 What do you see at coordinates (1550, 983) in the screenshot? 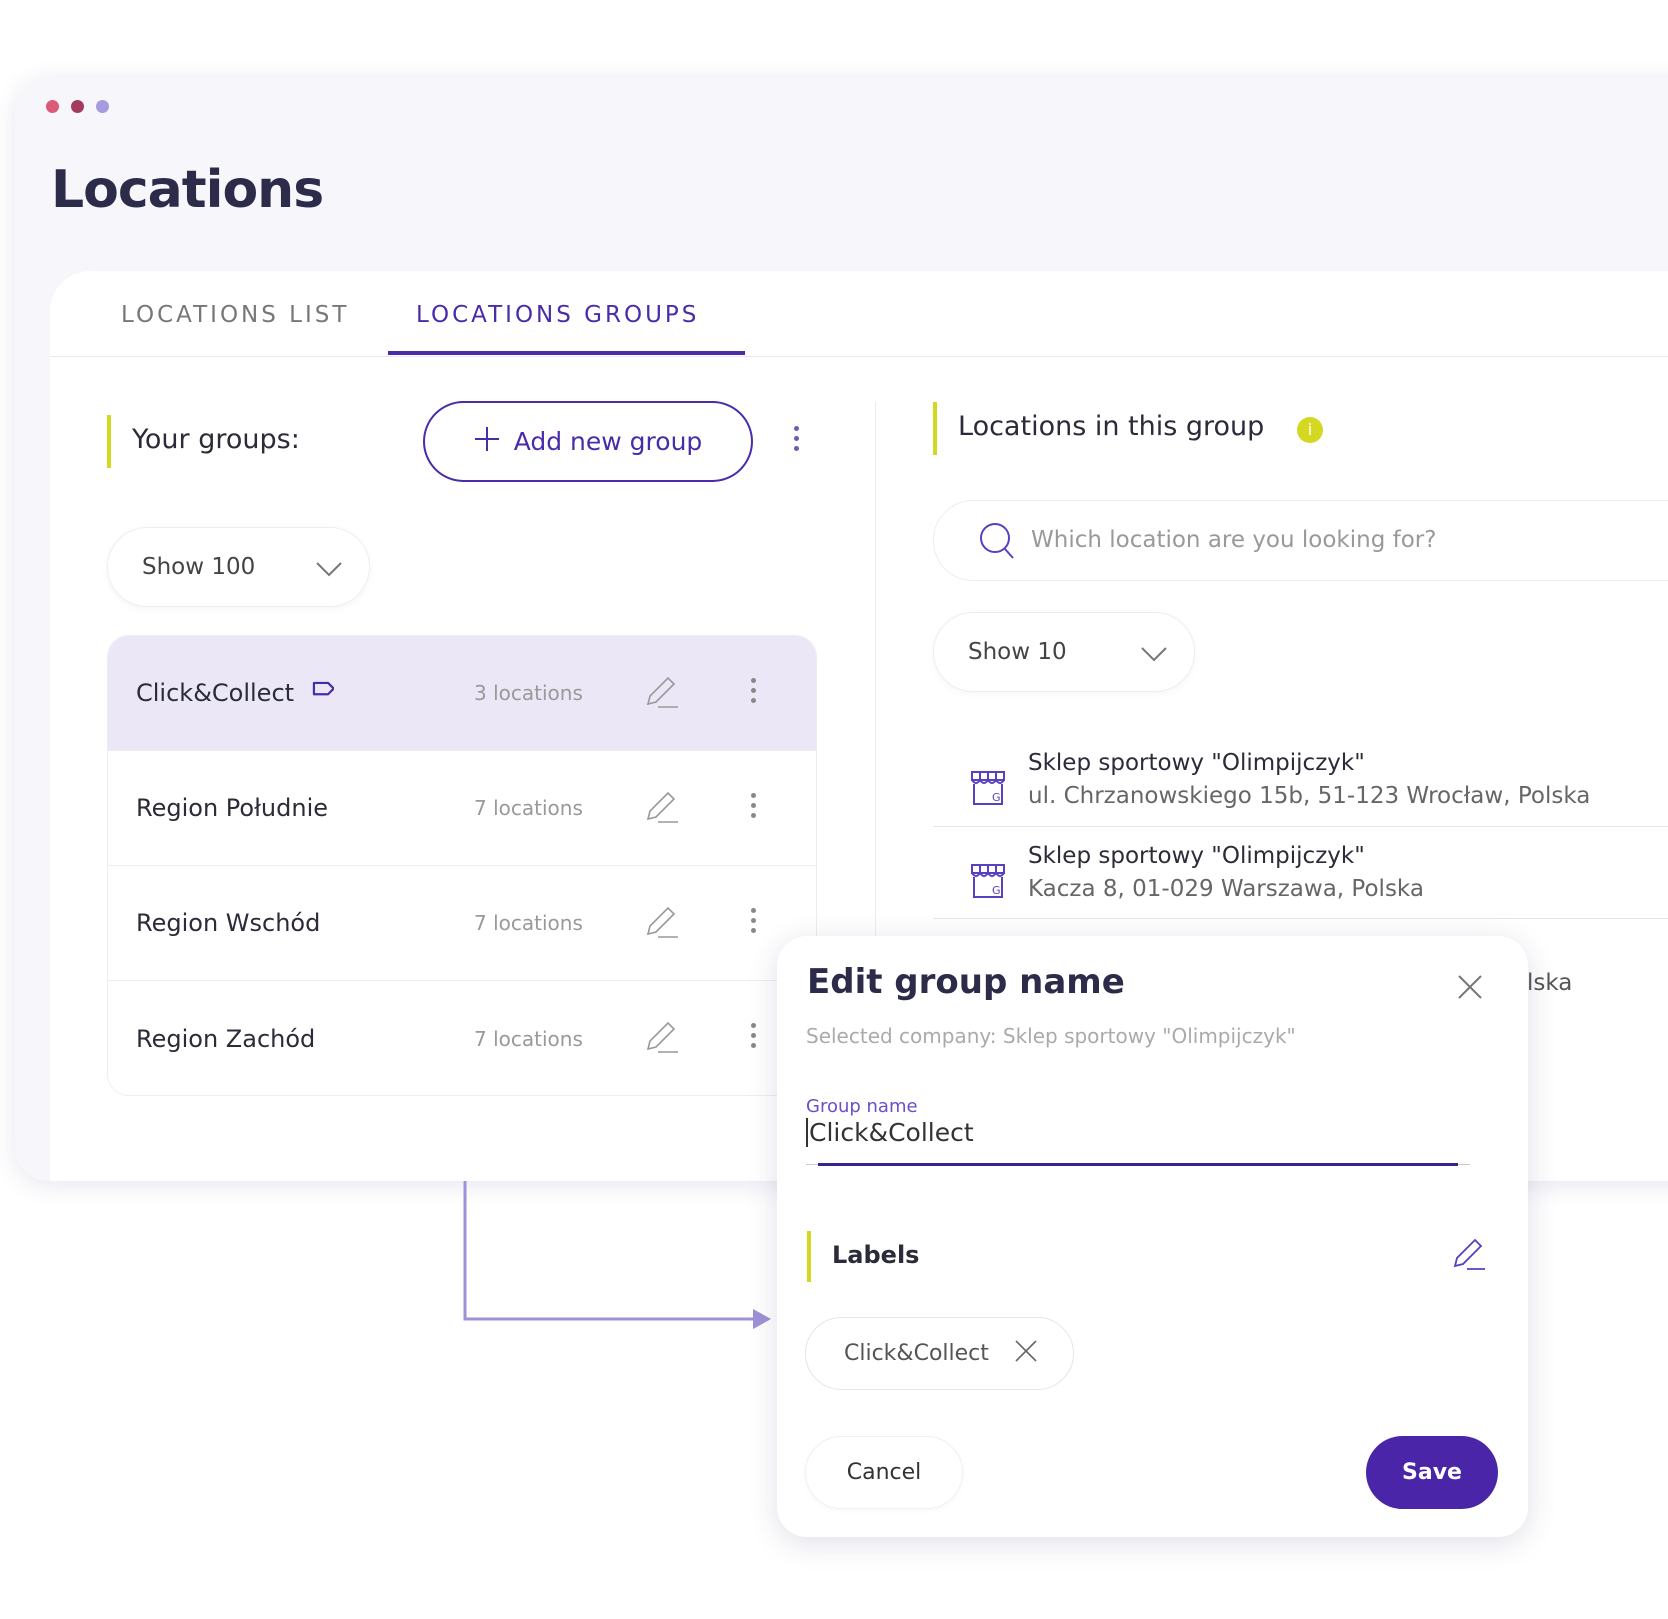
I see `partial-location-address: lska` at bounding box center [1550, 983].